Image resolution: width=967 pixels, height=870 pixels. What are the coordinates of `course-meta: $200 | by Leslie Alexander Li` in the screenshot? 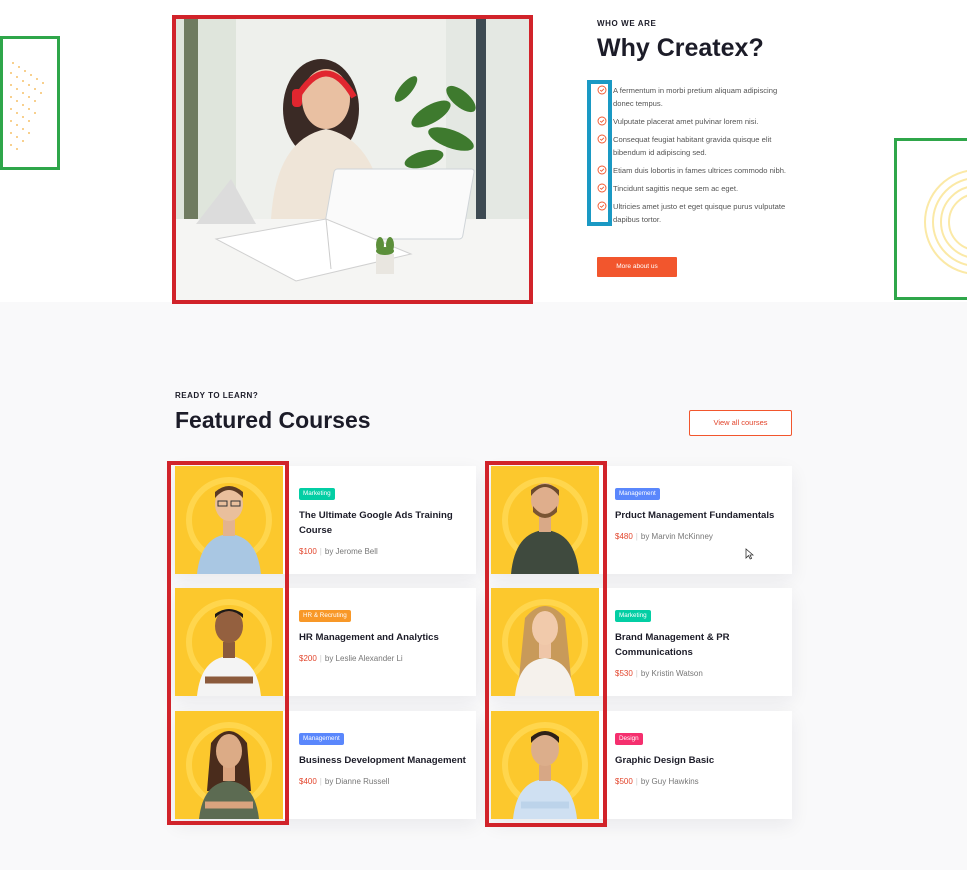 It's located at (384, 658).